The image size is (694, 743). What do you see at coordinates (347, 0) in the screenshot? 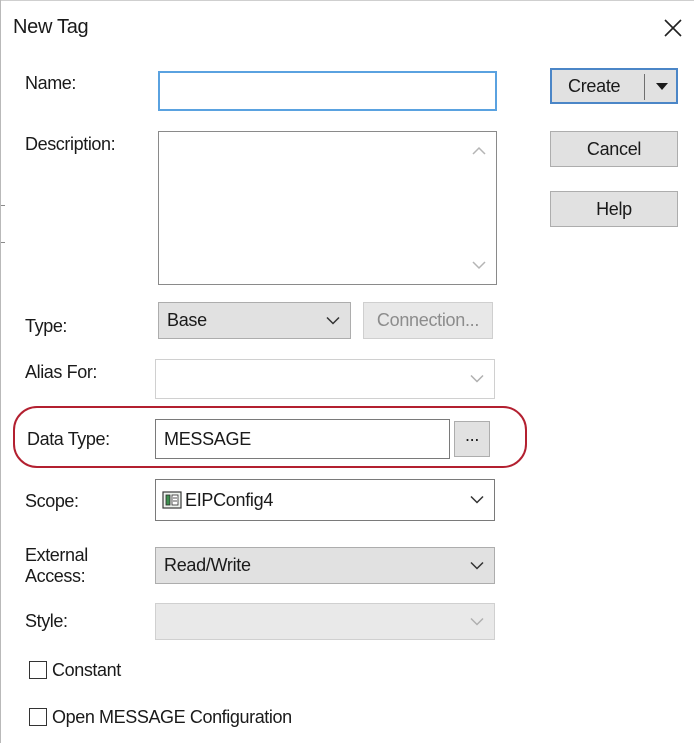
I see `title-bar-border` at bounding box center [347, 0].